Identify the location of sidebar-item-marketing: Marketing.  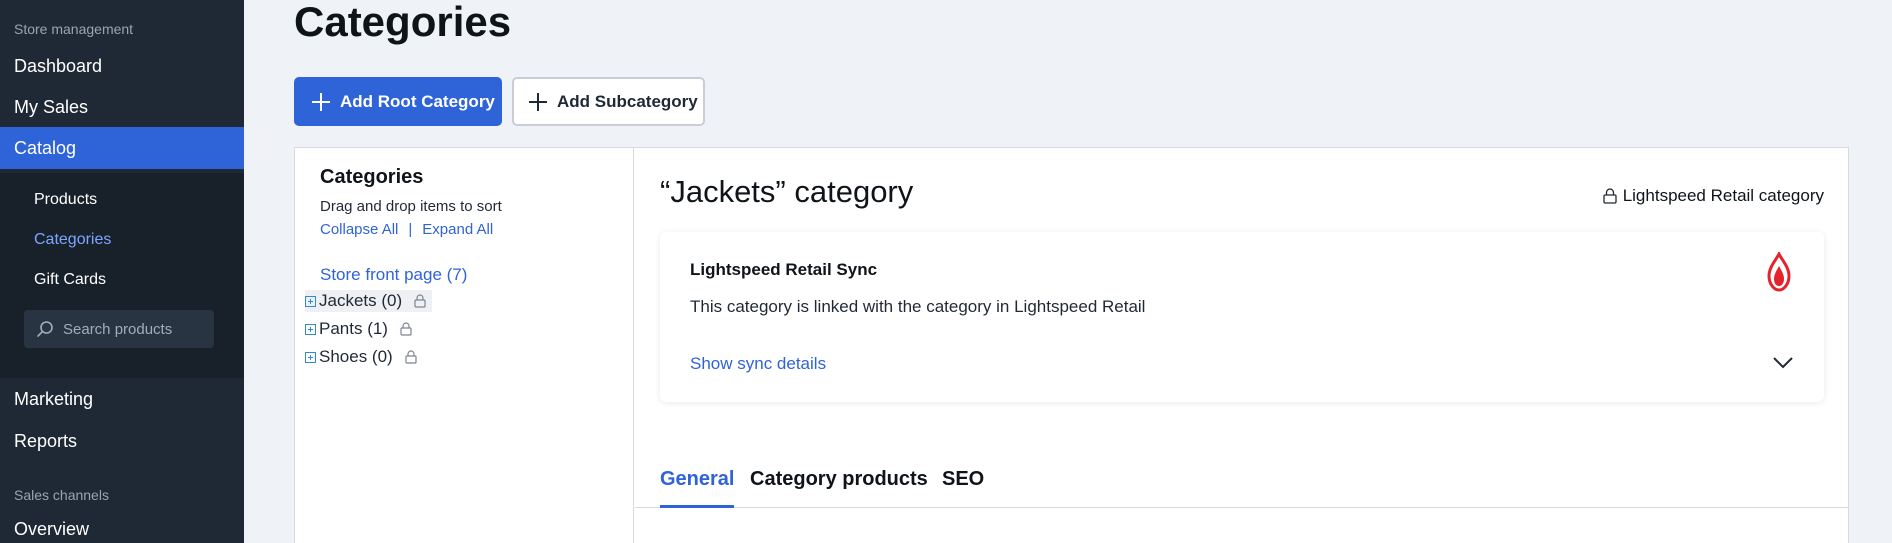
(122, 399).